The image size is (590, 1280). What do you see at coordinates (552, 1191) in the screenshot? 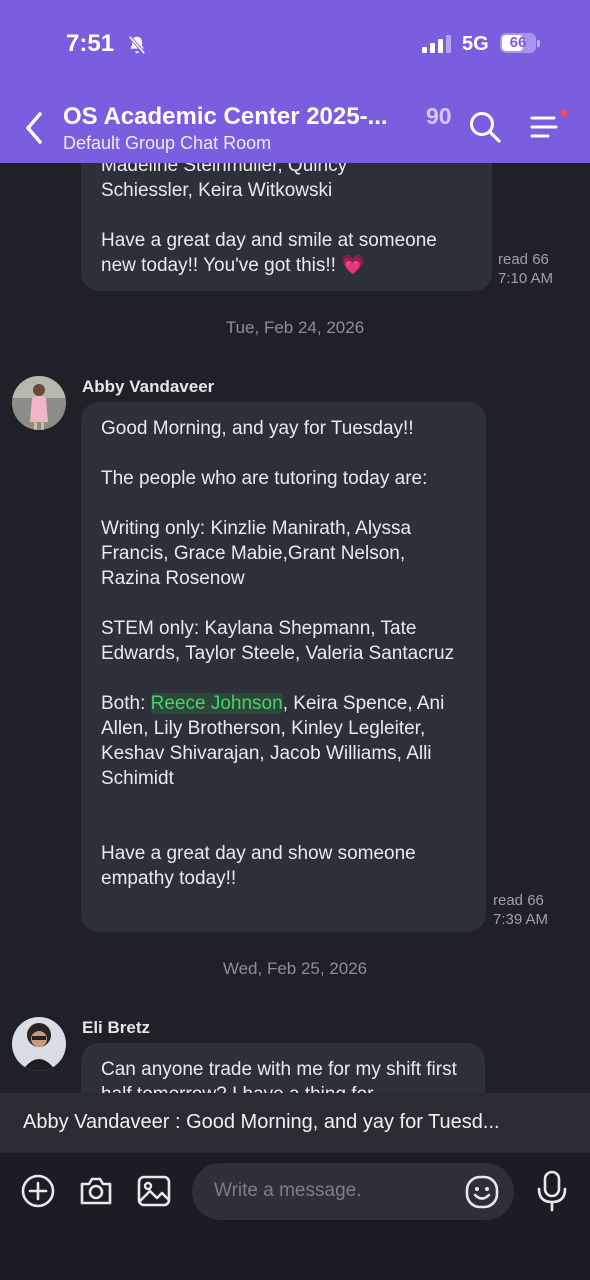
I see `microphone-icon` at bounding box center [552, 1191].